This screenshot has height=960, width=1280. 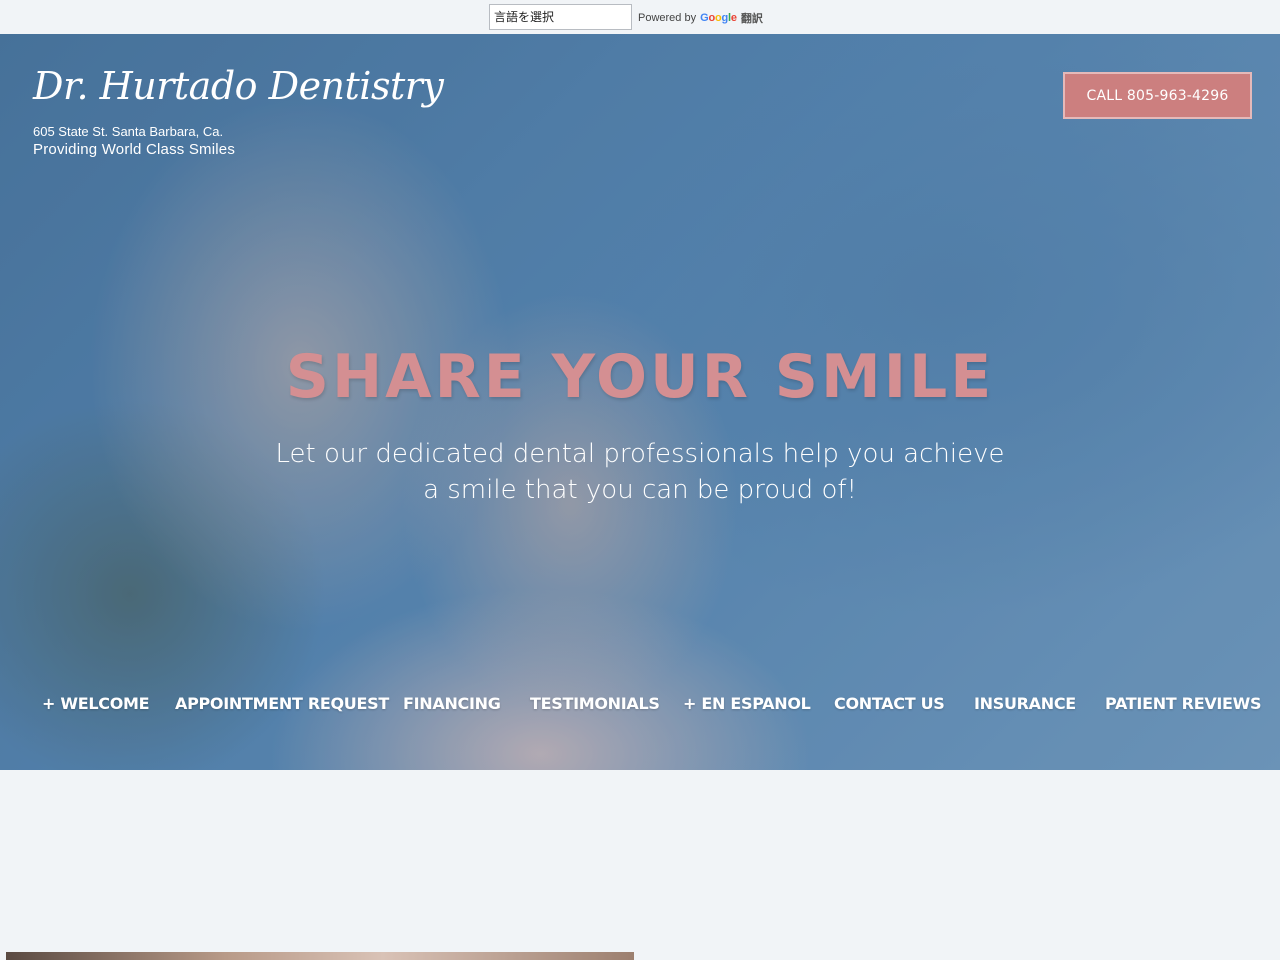 What do you see at coordinates (640, 377) in the screenshot?
I see `hero-headline: SHARE YOUR SMILE` at bounding box center [640, 377].